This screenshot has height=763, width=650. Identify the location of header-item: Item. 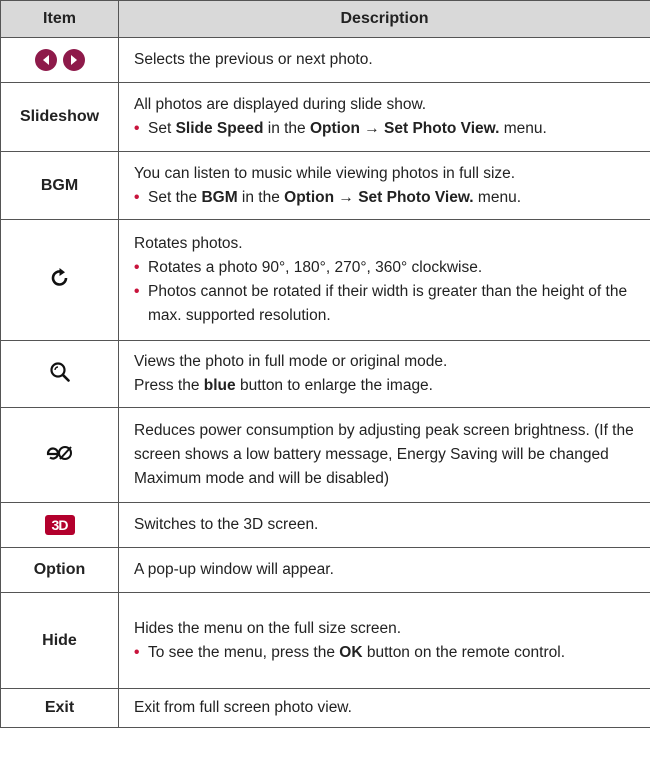
(59, 19).